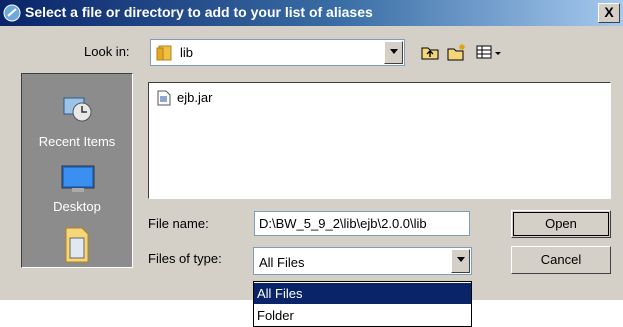 This screenshot has width=623, height=327. What do you see at coordinates (77, 109) in the screenshot?
I see `recent-items-icon` at bounding box center [77, 109].